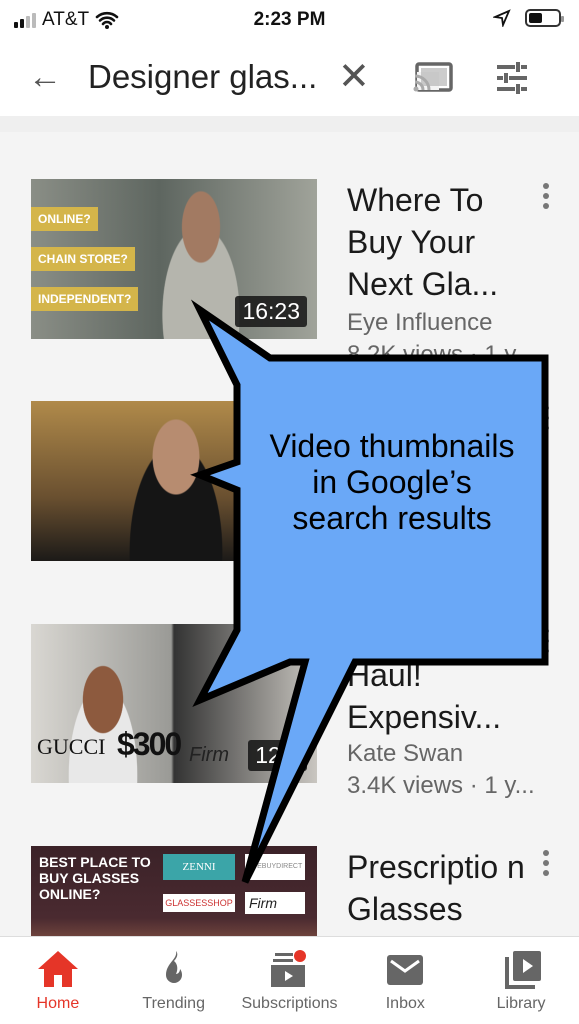  What do you see at coordinates (433, 77) in the screenshot?
I see `cast-icon` at bounding box center [433, 77].